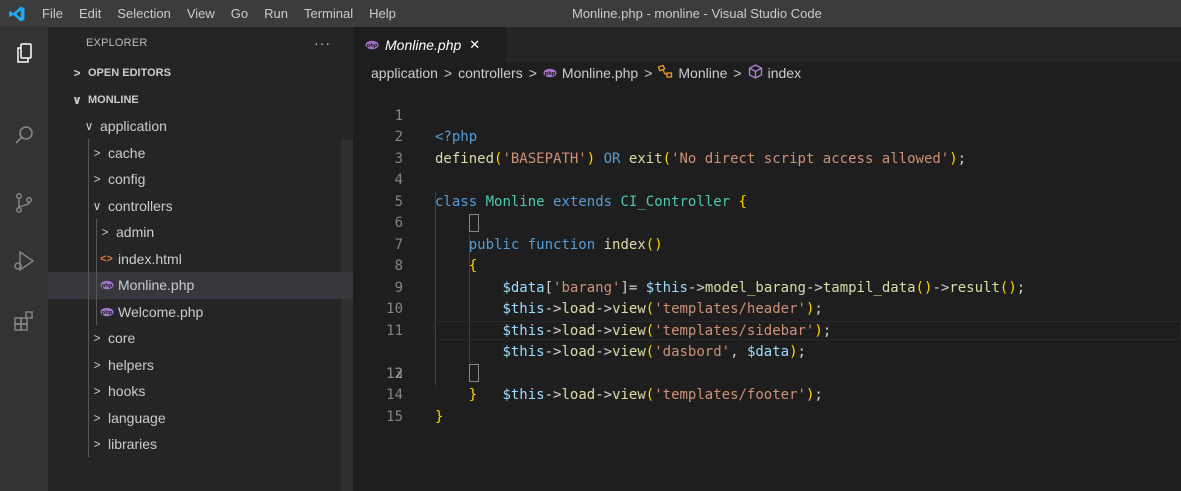 This screenshot has height=491, width=1181. I want to click on tree-label: cache, so click(127, 152).